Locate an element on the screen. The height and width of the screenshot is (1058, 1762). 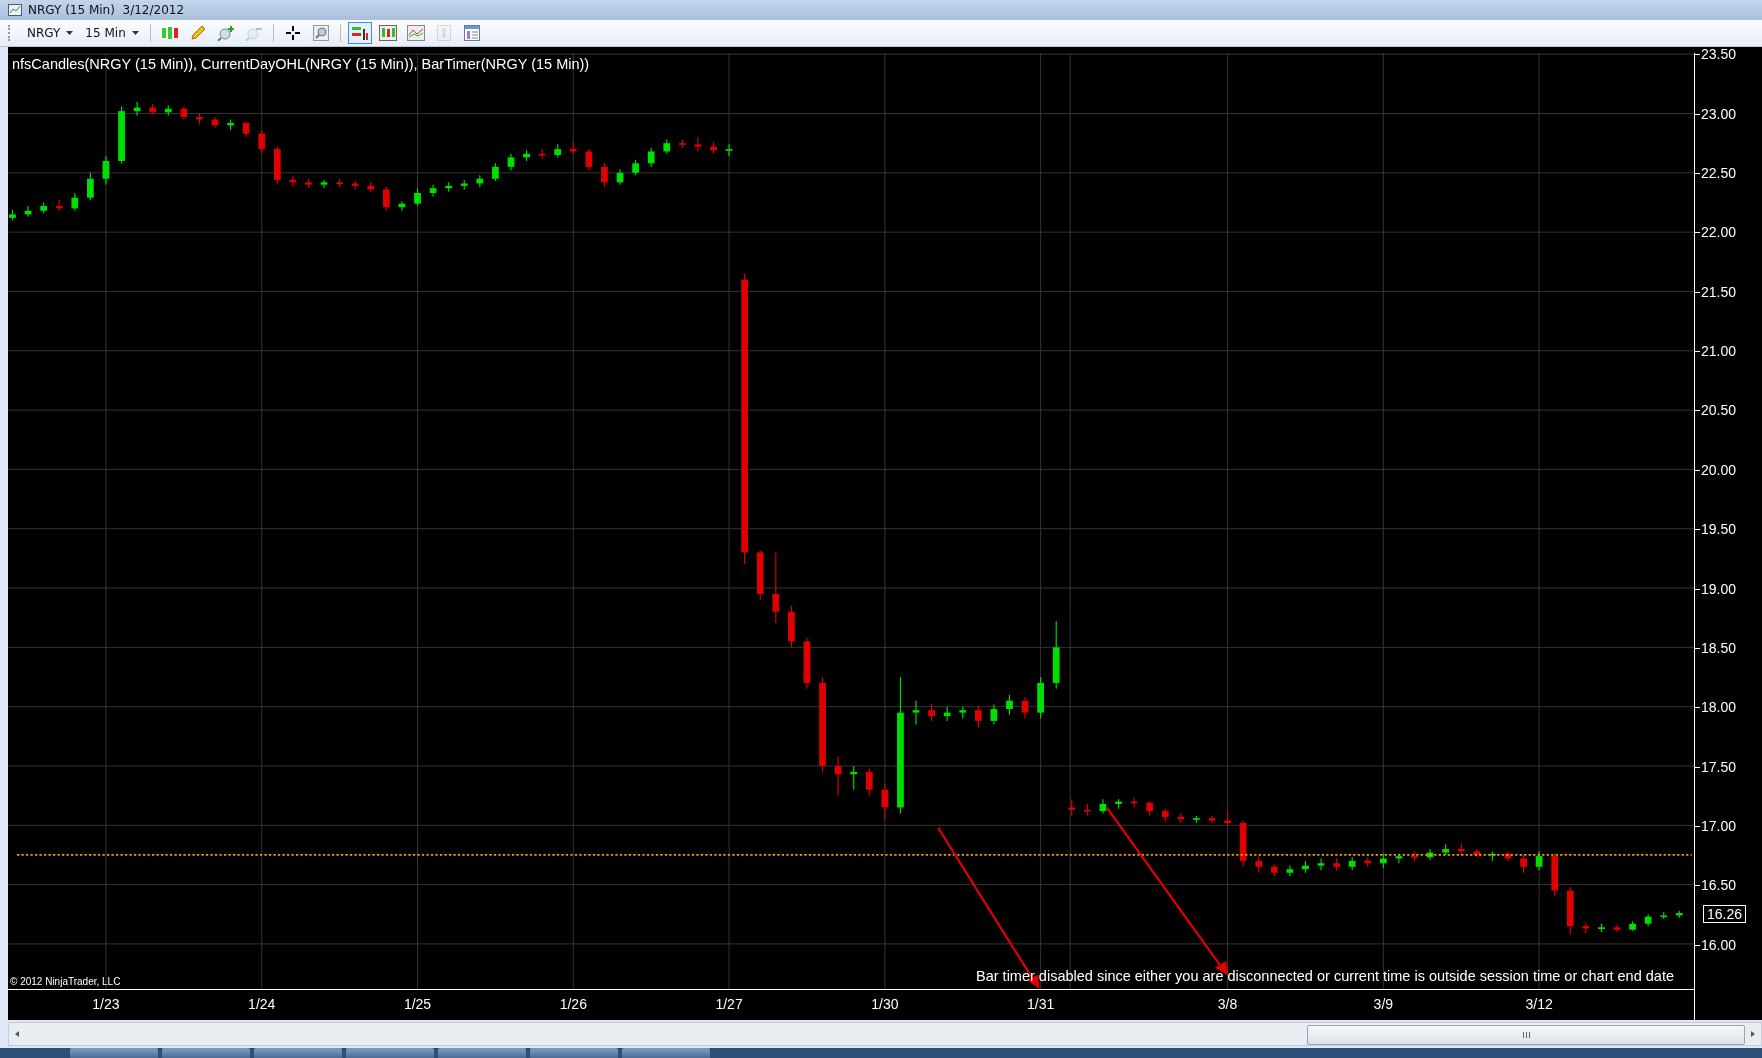
toolbar-button is located at coordinates (359, 33).